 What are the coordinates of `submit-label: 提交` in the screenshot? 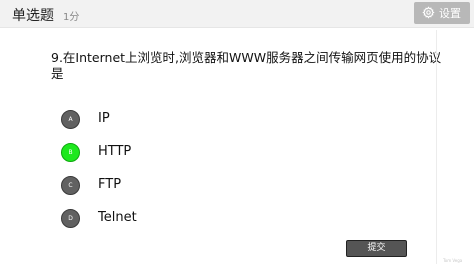 It's located at (376, 248).